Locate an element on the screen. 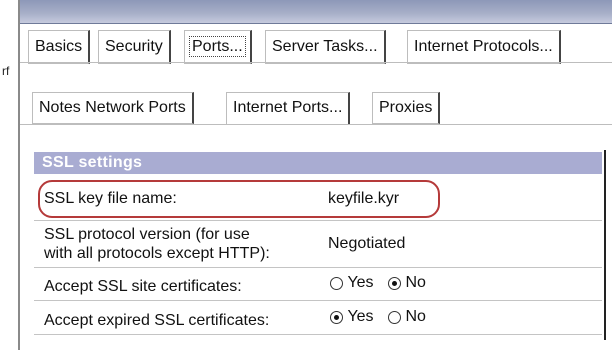 Image resolution: width=612 pixels, height=350 pixels. subtab-proxies: Proxies is located at coordinates (406, 108).